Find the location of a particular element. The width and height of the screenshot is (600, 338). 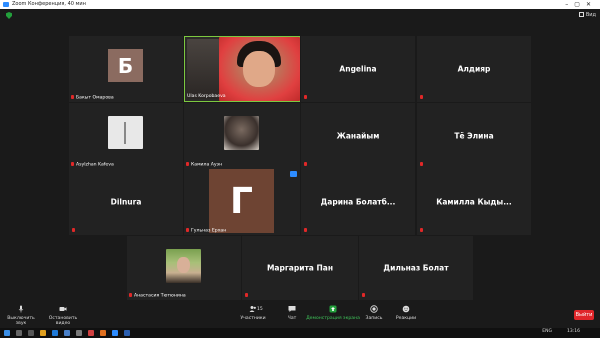

participant-tile: Б Бакыт Омарова is located at coordinates (126, 69).